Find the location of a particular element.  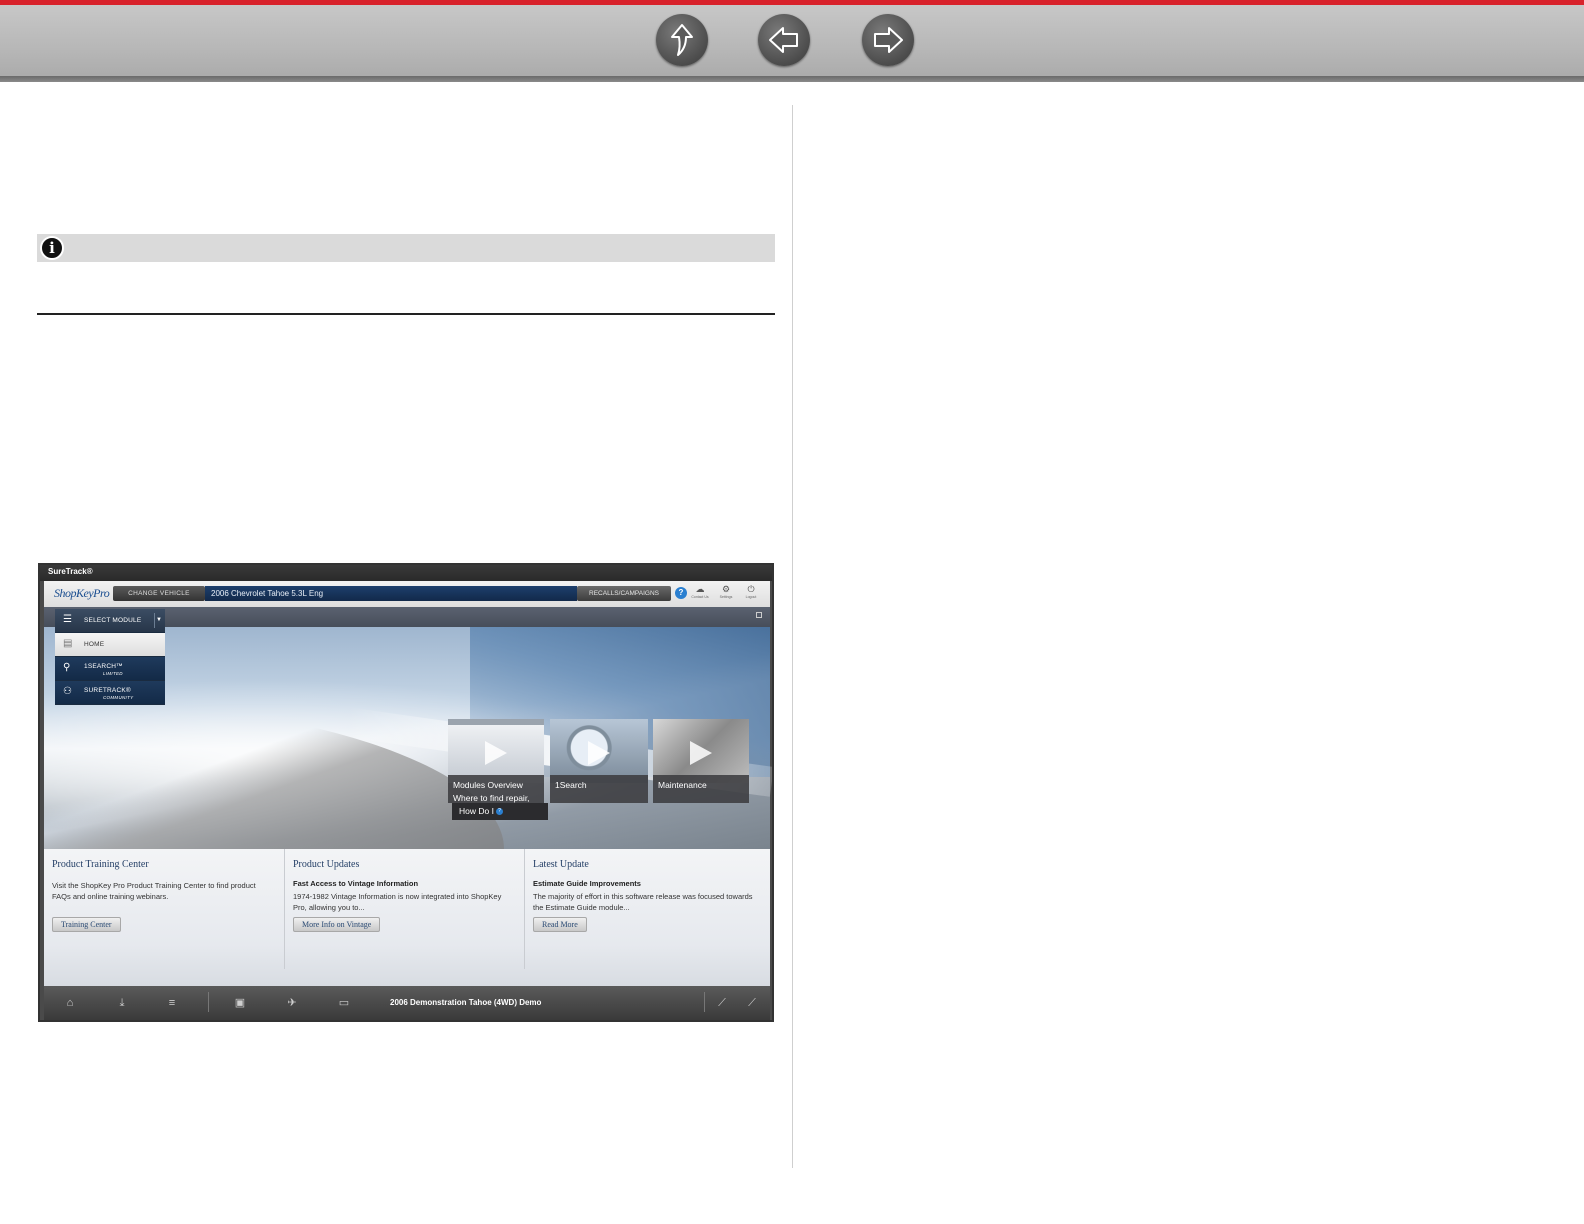

contact-us-icon: ☁ is located at coordinates (700, 589).